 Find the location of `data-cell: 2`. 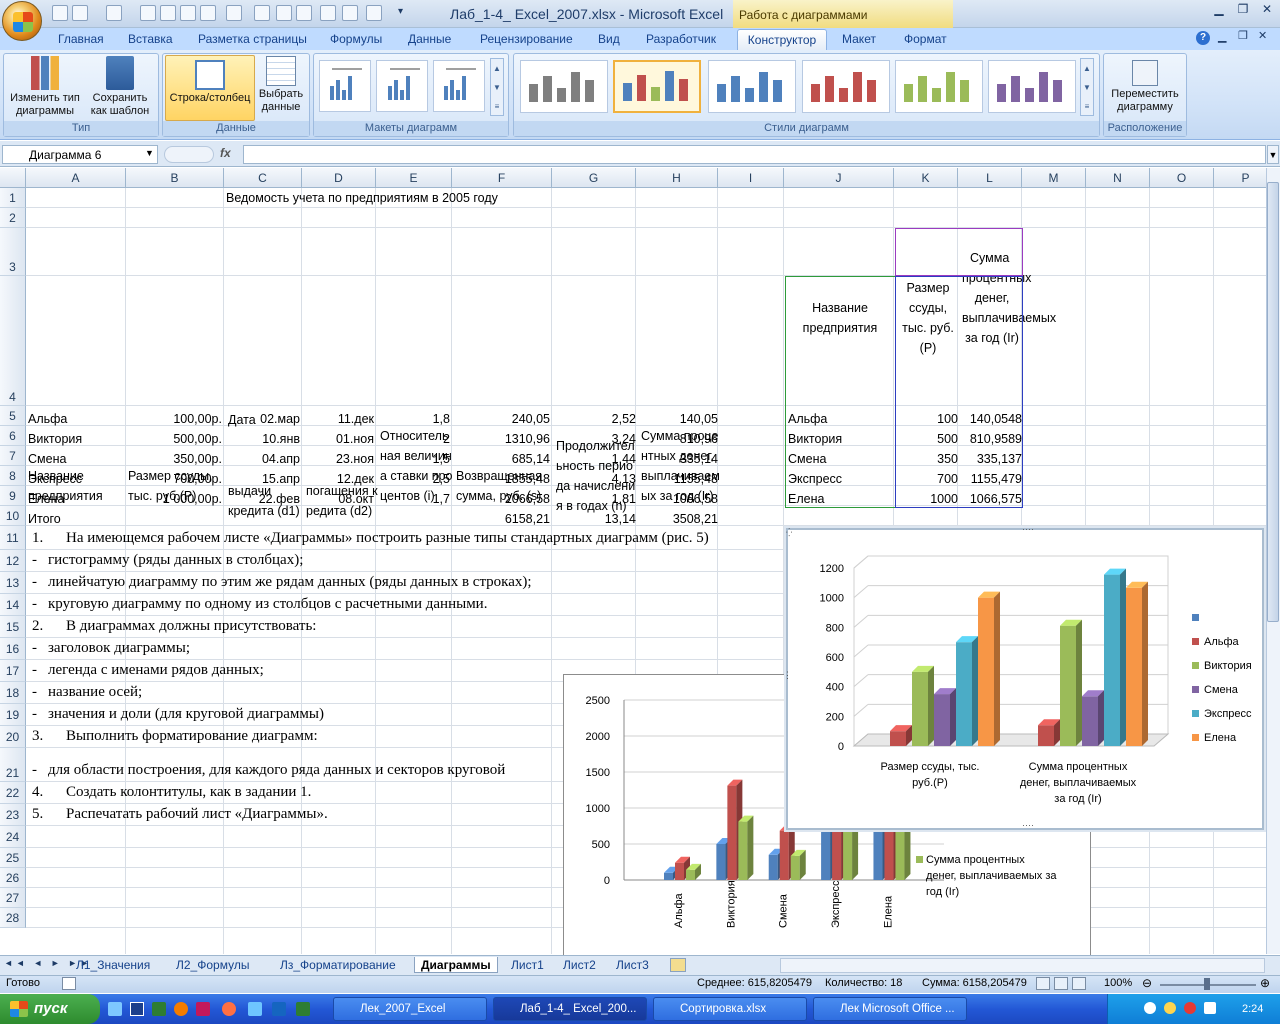

data-cell: 2 is located at coordinates (413, 439).